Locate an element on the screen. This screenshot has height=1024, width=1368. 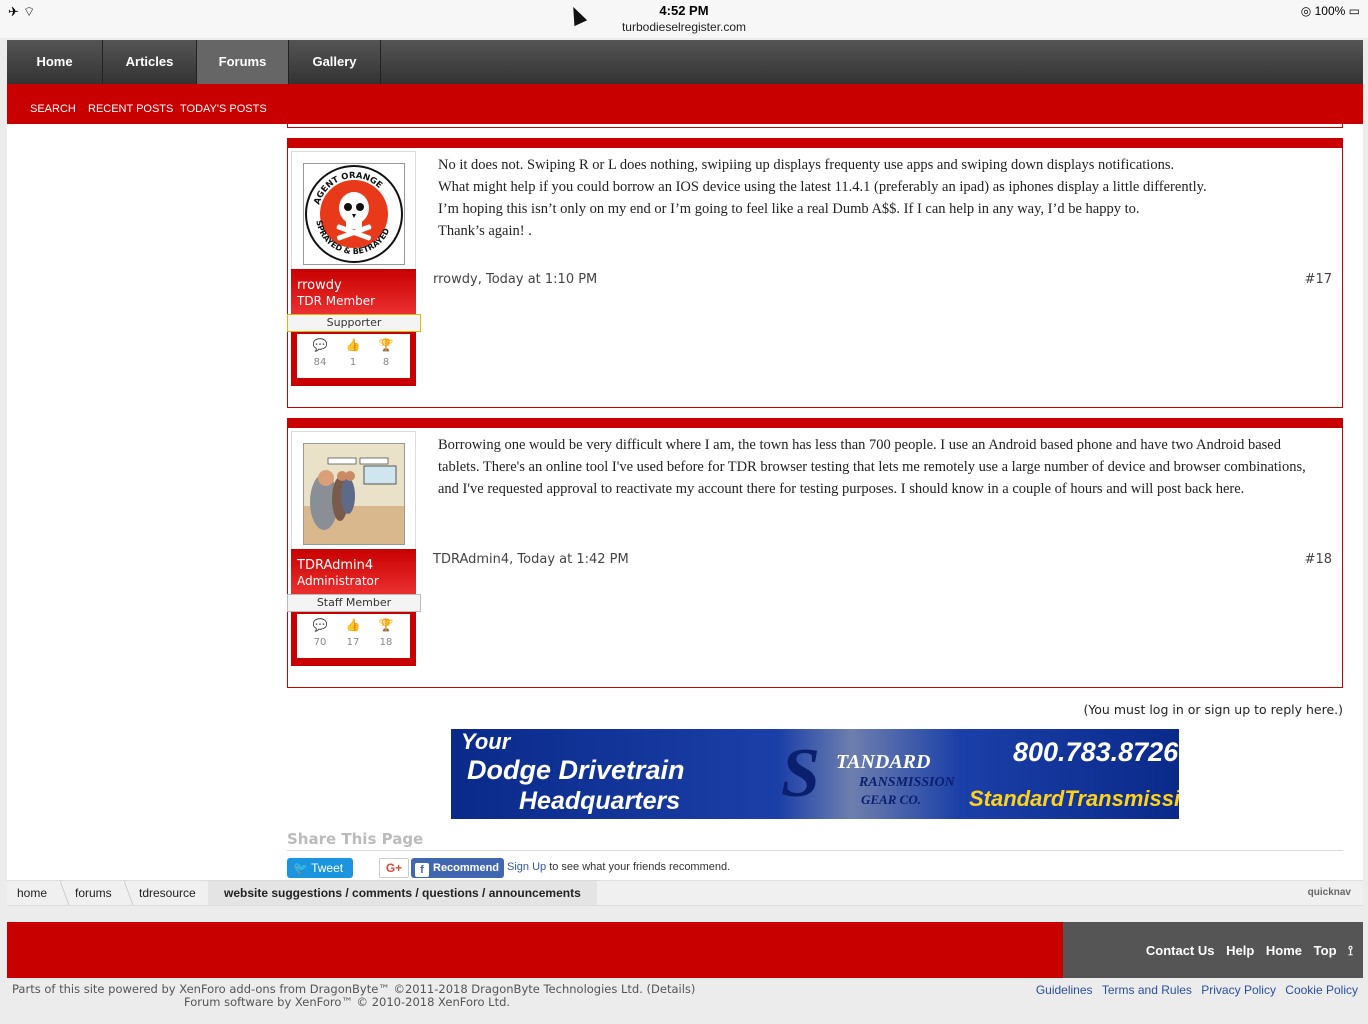
tweet-button: 🐦 Tweet is located at coordinates (320, 868).